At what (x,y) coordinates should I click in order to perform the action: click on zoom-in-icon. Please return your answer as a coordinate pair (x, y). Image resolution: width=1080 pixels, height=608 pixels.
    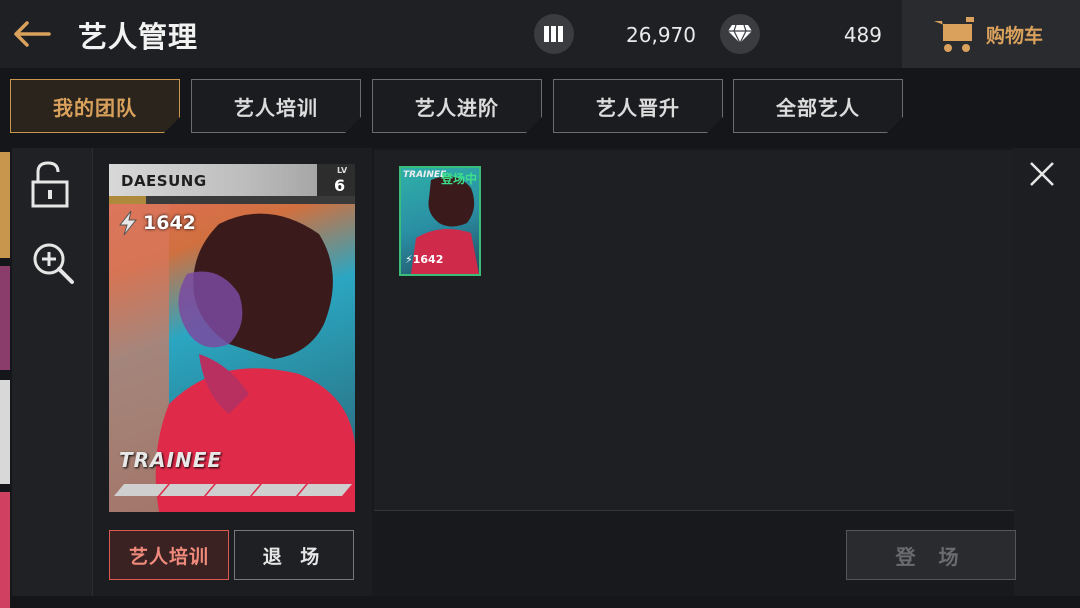
    Looking at the image, I should click on (53, 263).